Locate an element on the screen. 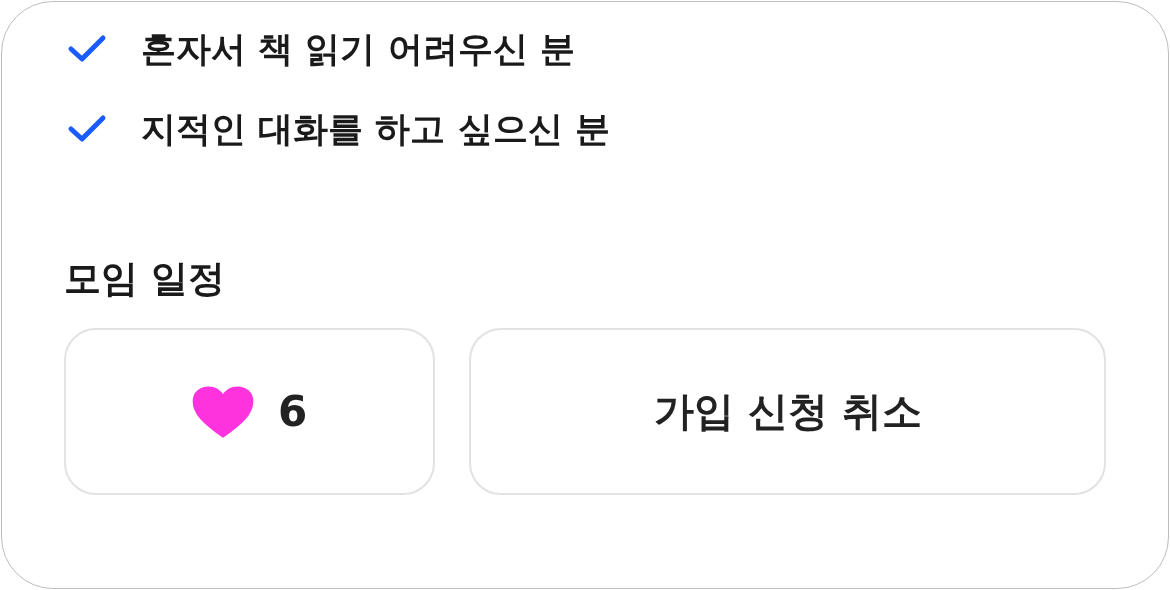 This screenshot has width=1170, height=590. checklist-item-text: 혼자서 책 읽기 어려우신 분 is located at coordinates (358, 49).